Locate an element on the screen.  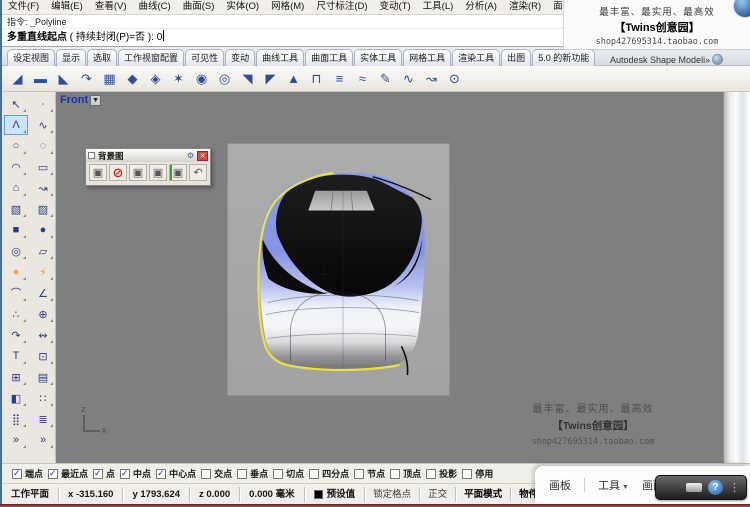
menu-item: 实体(O) is located at coordinates (242, 7).